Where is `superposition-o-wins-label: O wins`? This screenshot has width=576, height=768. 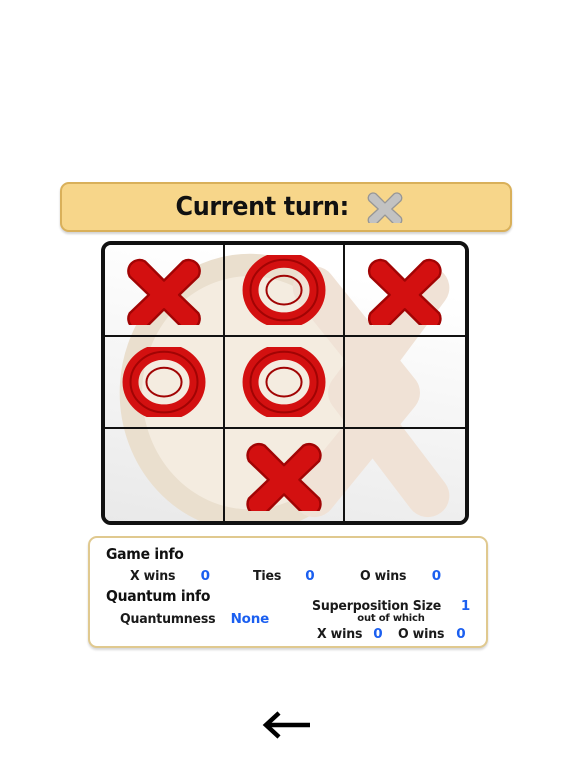
superposition-o-wins-label: O wins is located at coordinates (421, 634).